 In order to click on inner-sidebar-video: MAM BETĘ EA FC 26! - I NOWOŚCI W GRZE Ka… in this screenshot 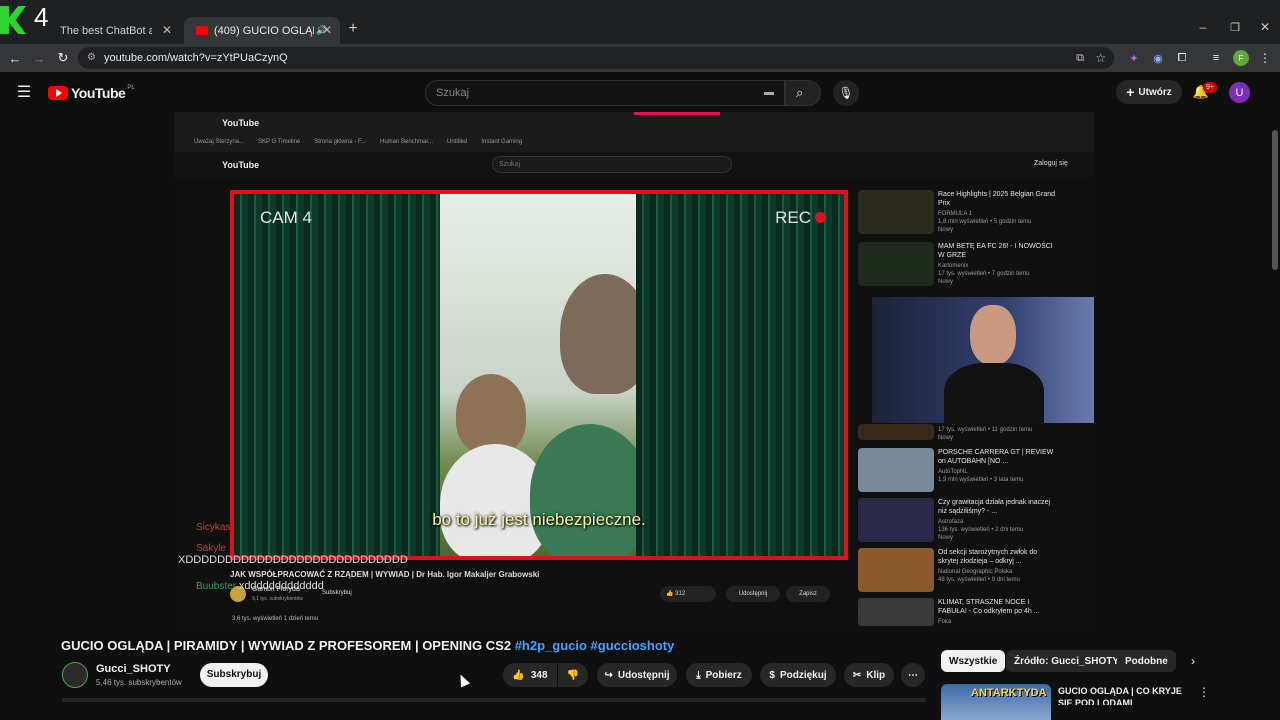, I will do `click(973, 265)`.